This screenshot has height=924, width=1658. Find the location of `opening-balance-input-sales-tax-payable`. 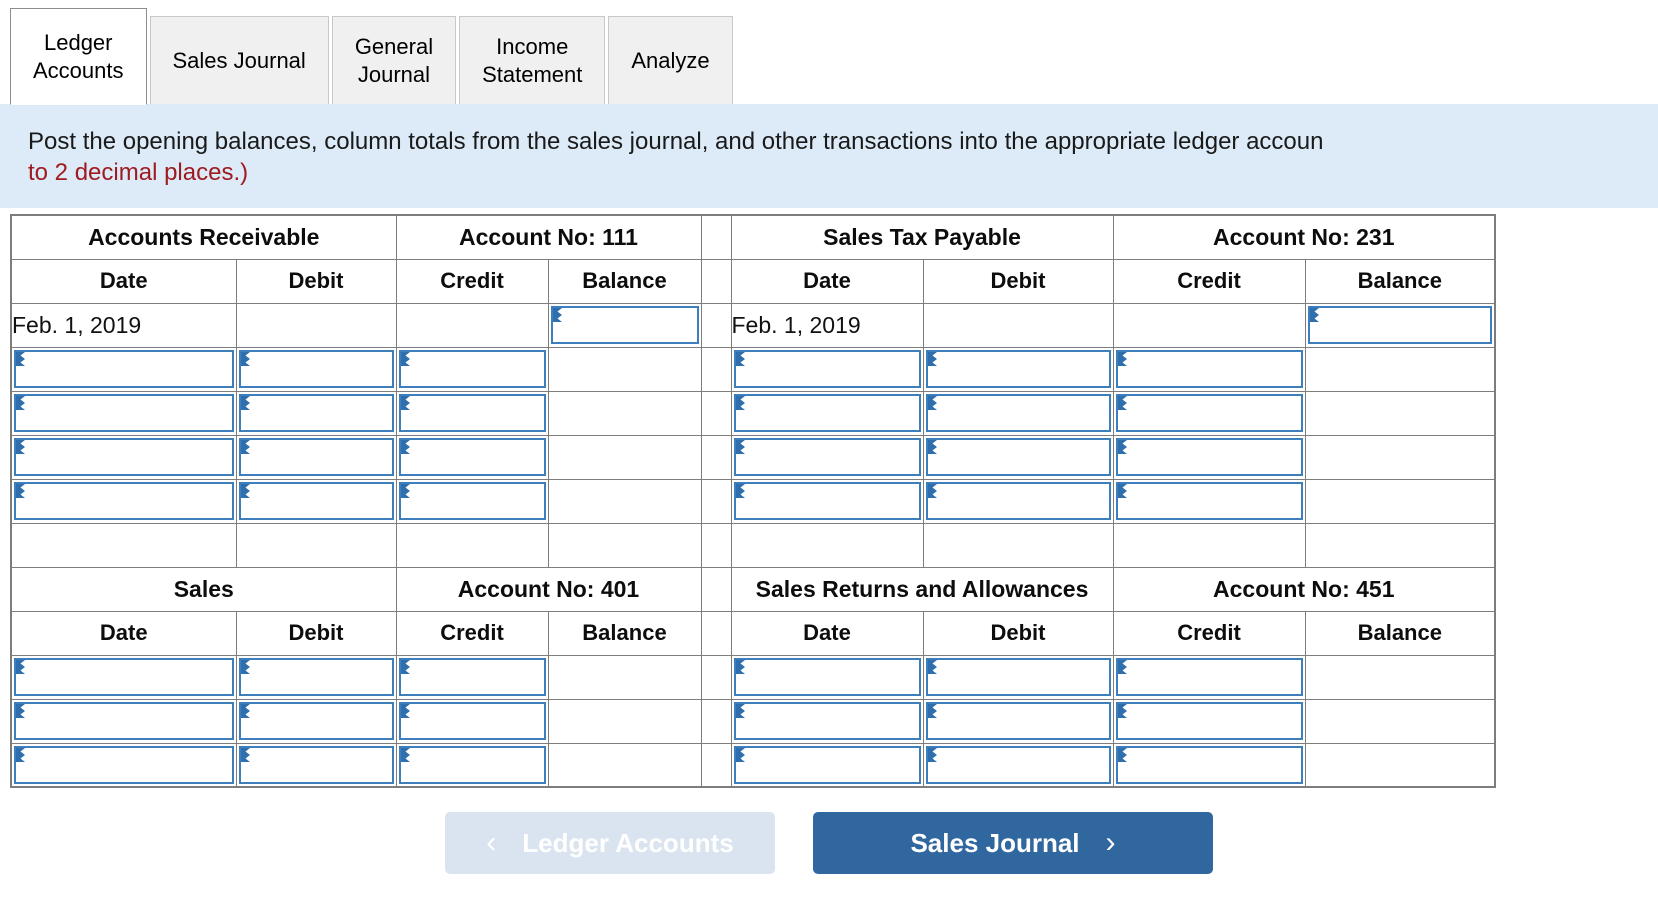

opening-balance-input-sales-tax-payable is located at coordinates (1400, 325).